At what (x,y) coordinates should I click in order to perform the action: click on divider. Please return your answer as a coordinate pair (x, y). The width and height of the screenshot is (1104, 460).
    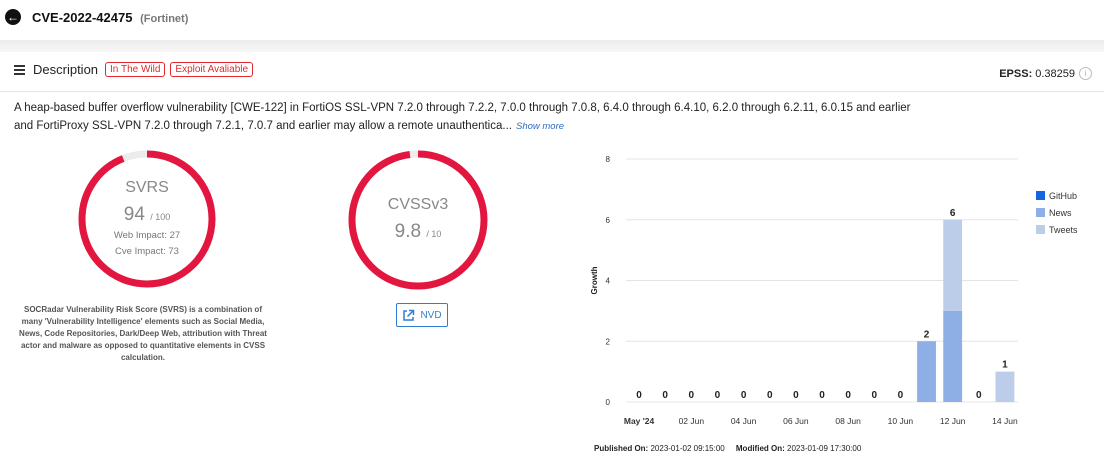
    Looking at the image, I should click on (552, 91).